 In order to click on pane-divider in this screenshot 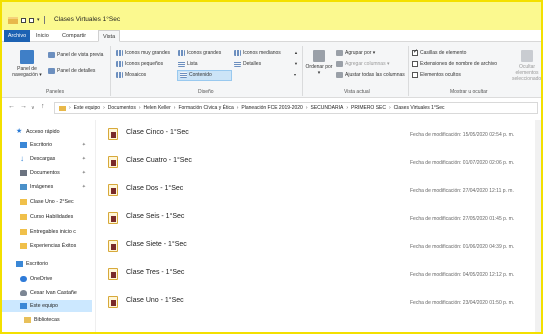, I will do `click(95, 226)`.